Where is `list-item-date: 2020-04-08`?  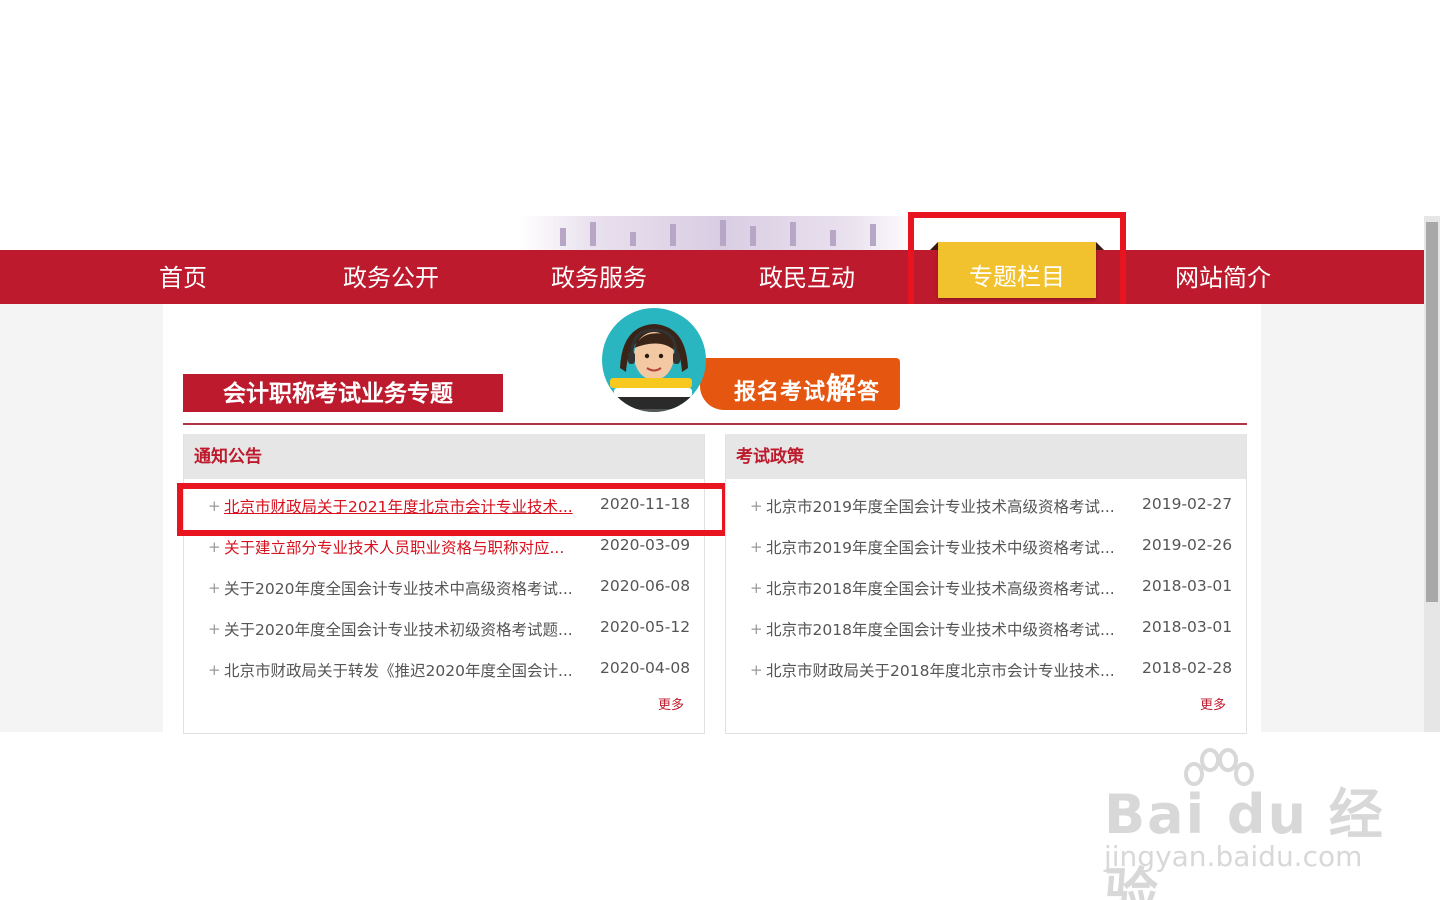
list-item-date: 2020-04-08 is located at coordinates (645, 668).